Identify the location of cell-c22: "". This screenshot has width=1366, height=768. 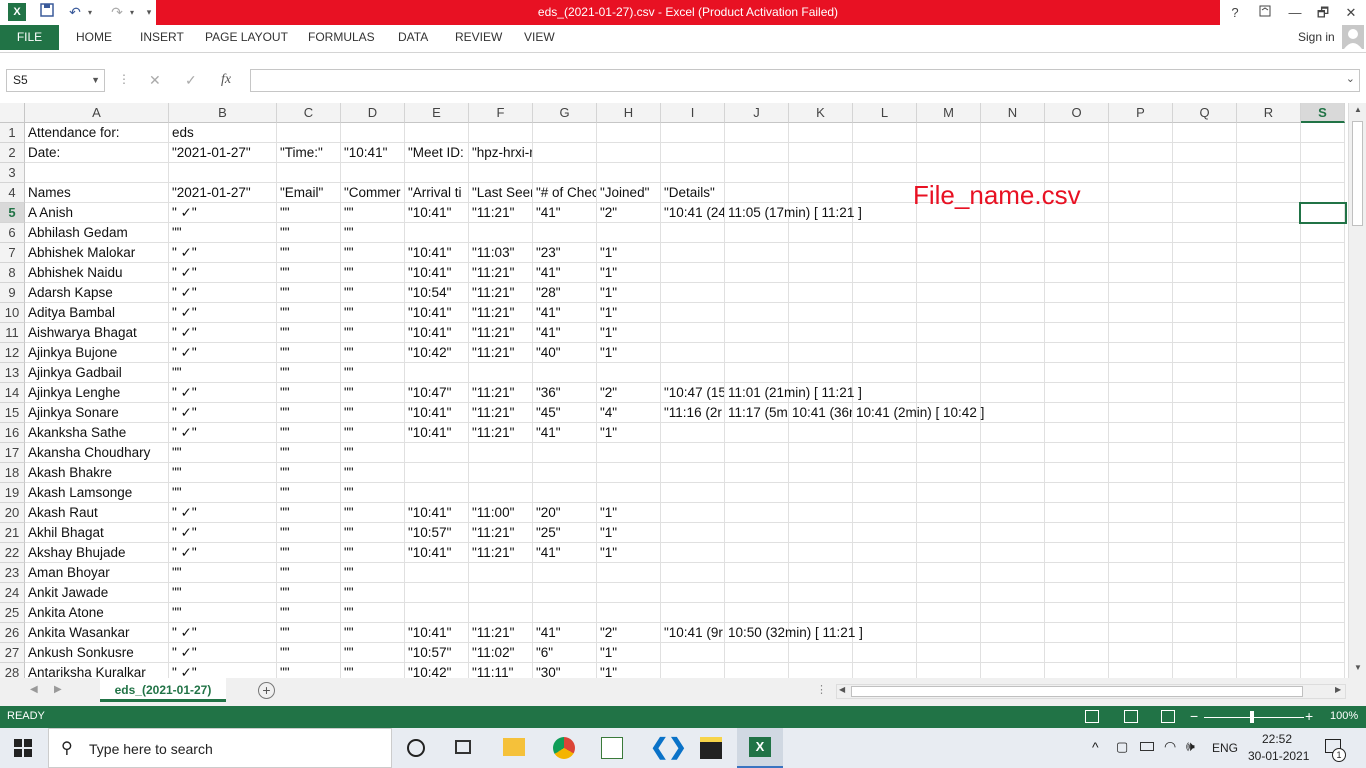
(308, 553).